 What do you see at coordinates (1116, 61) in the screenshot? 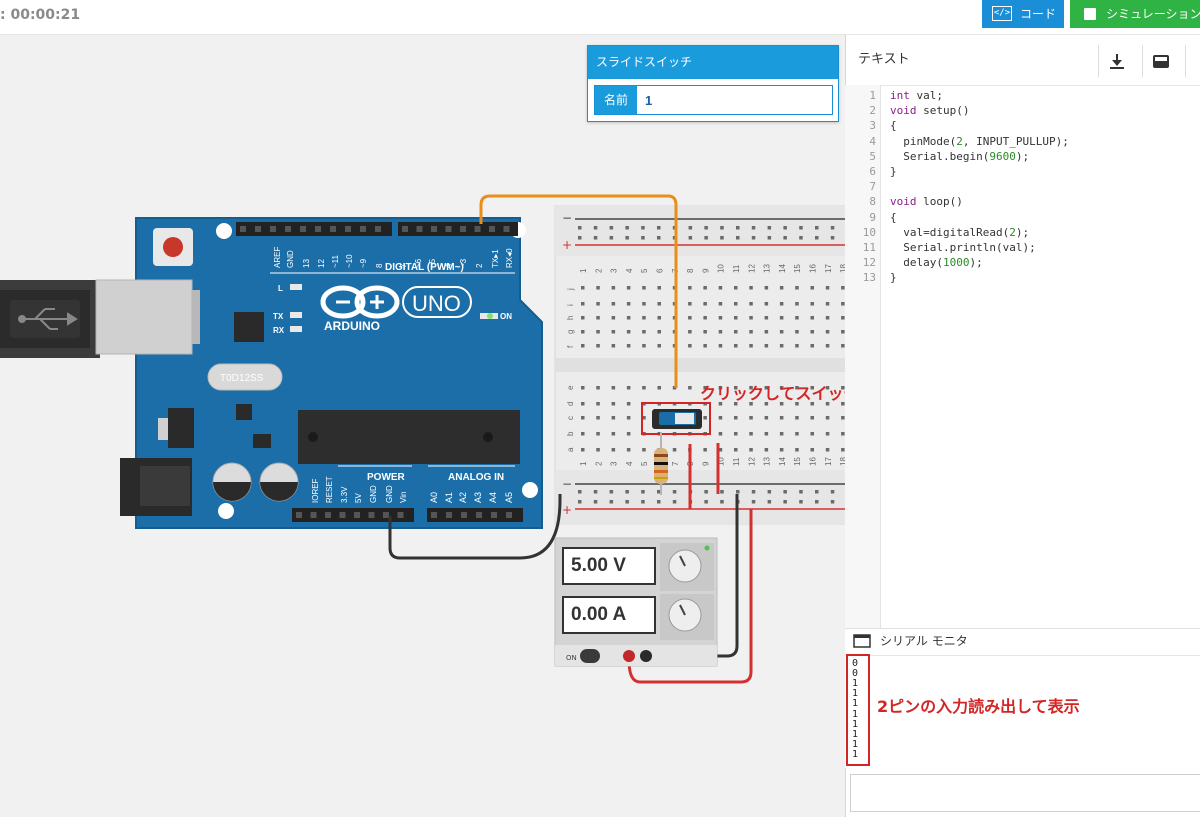
I see `download-button` at bounding box center [1116, 61].